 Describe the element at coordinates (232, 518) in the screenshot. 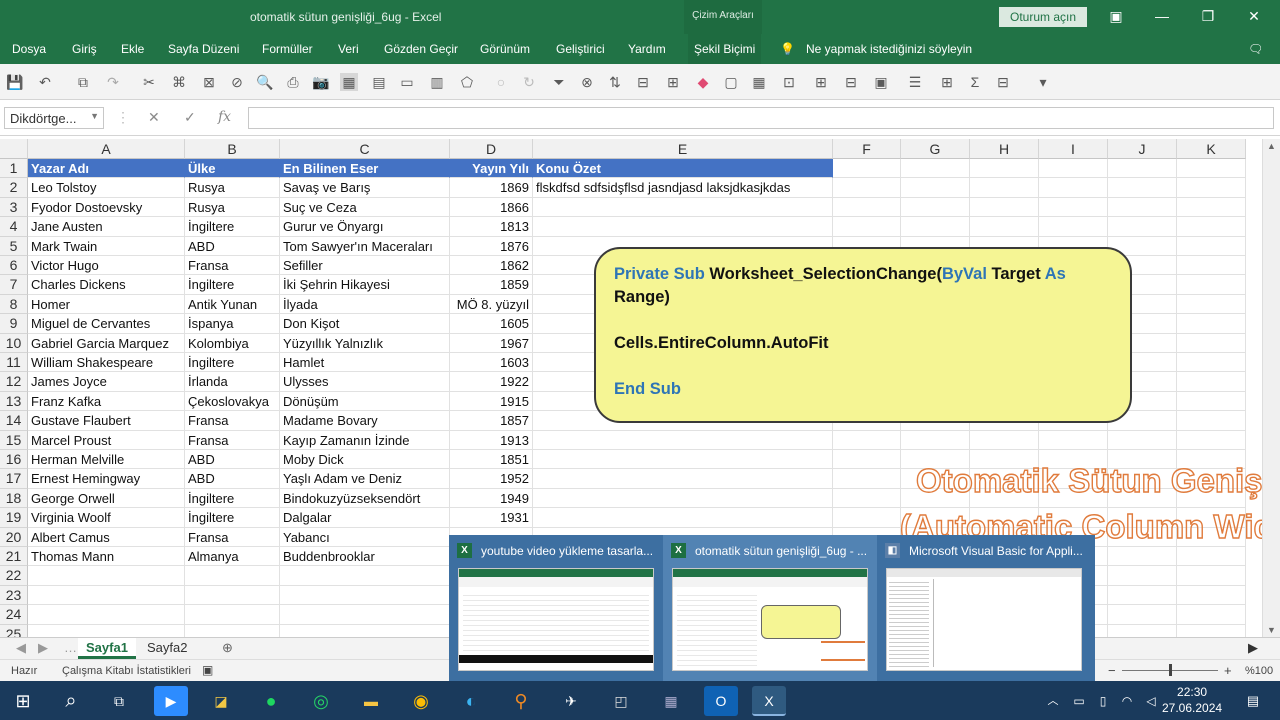

I see `table-cell: İngiltere` at that location.